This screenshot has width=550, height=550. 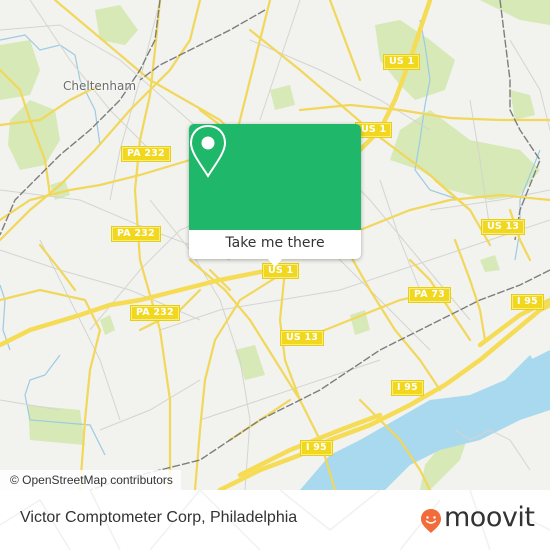 What do you see at coordinates (275, 262) in the screenshot?
I see `popup-pointer` at bounding box center [275, 262].